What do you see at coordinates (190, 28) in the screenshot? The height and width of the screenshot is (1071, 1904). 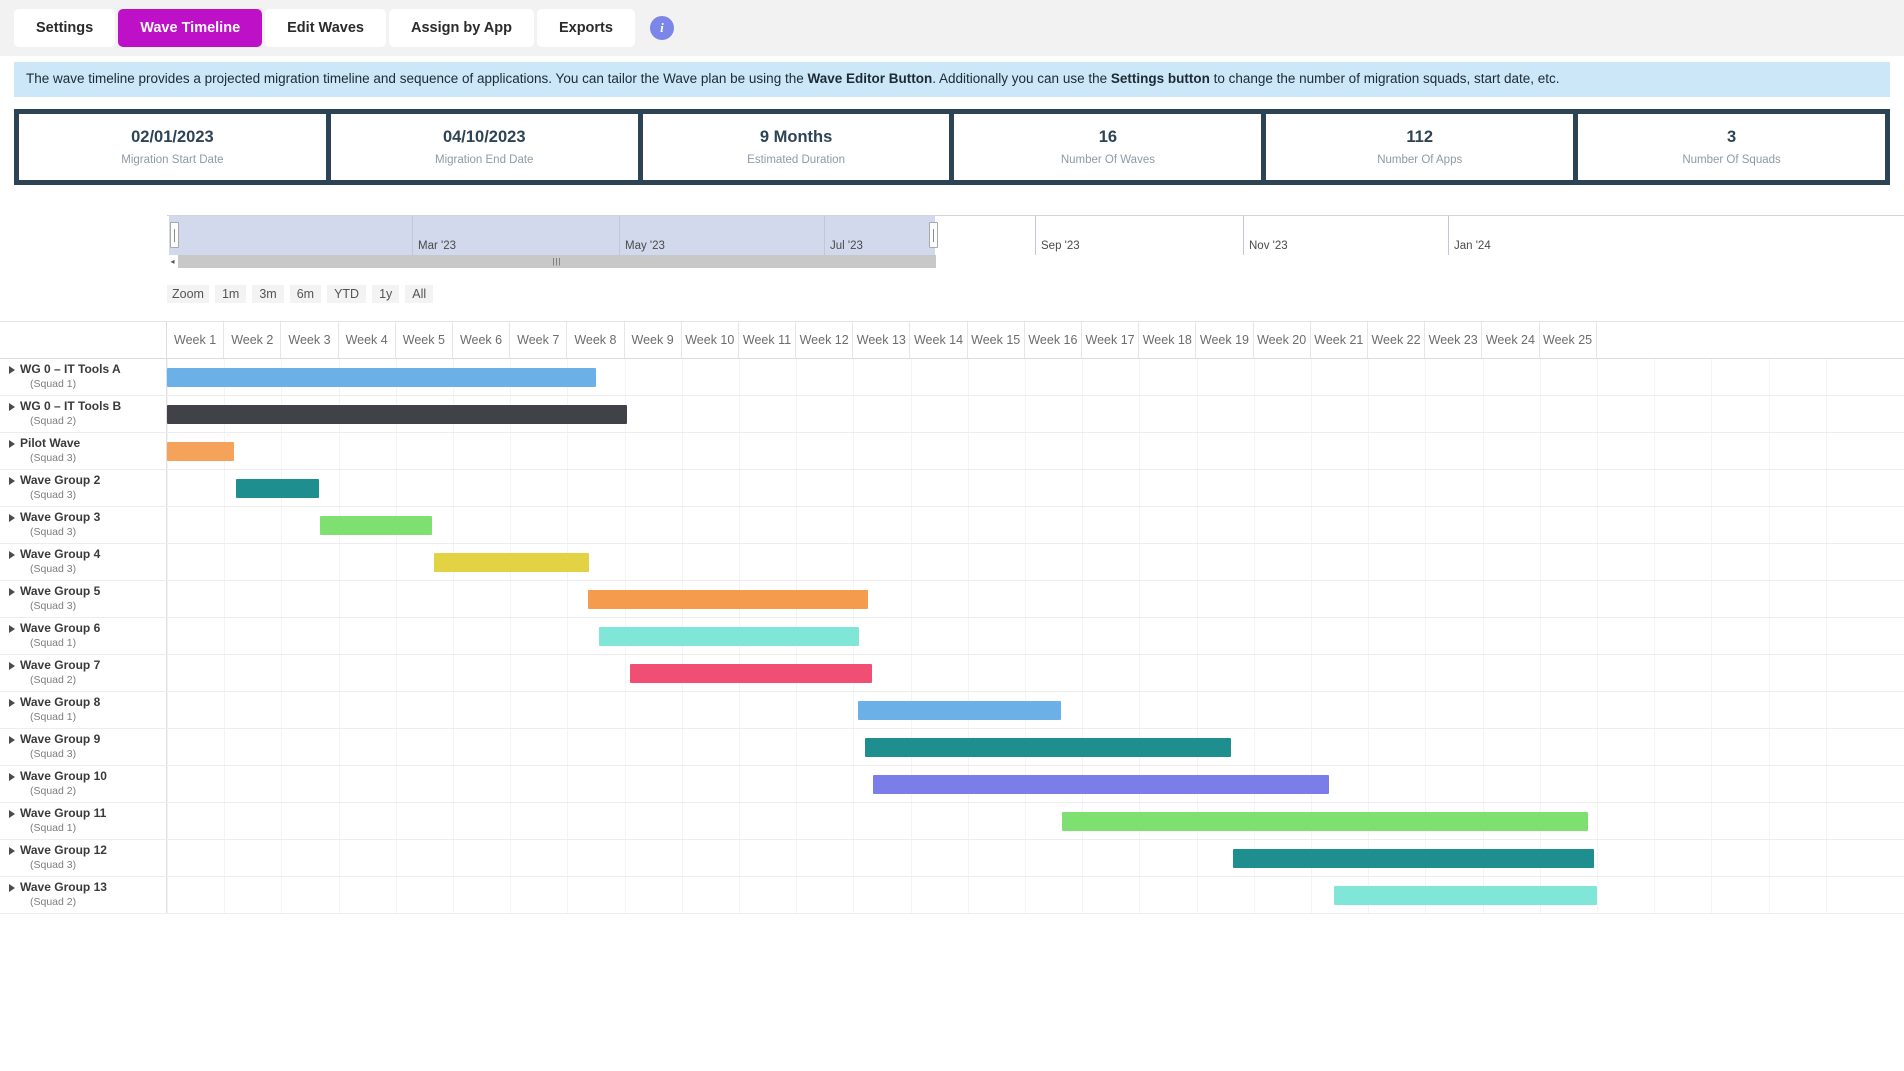 I see `tab-wave-timeline: Wave Timeline` at bounding box center [190, 28].